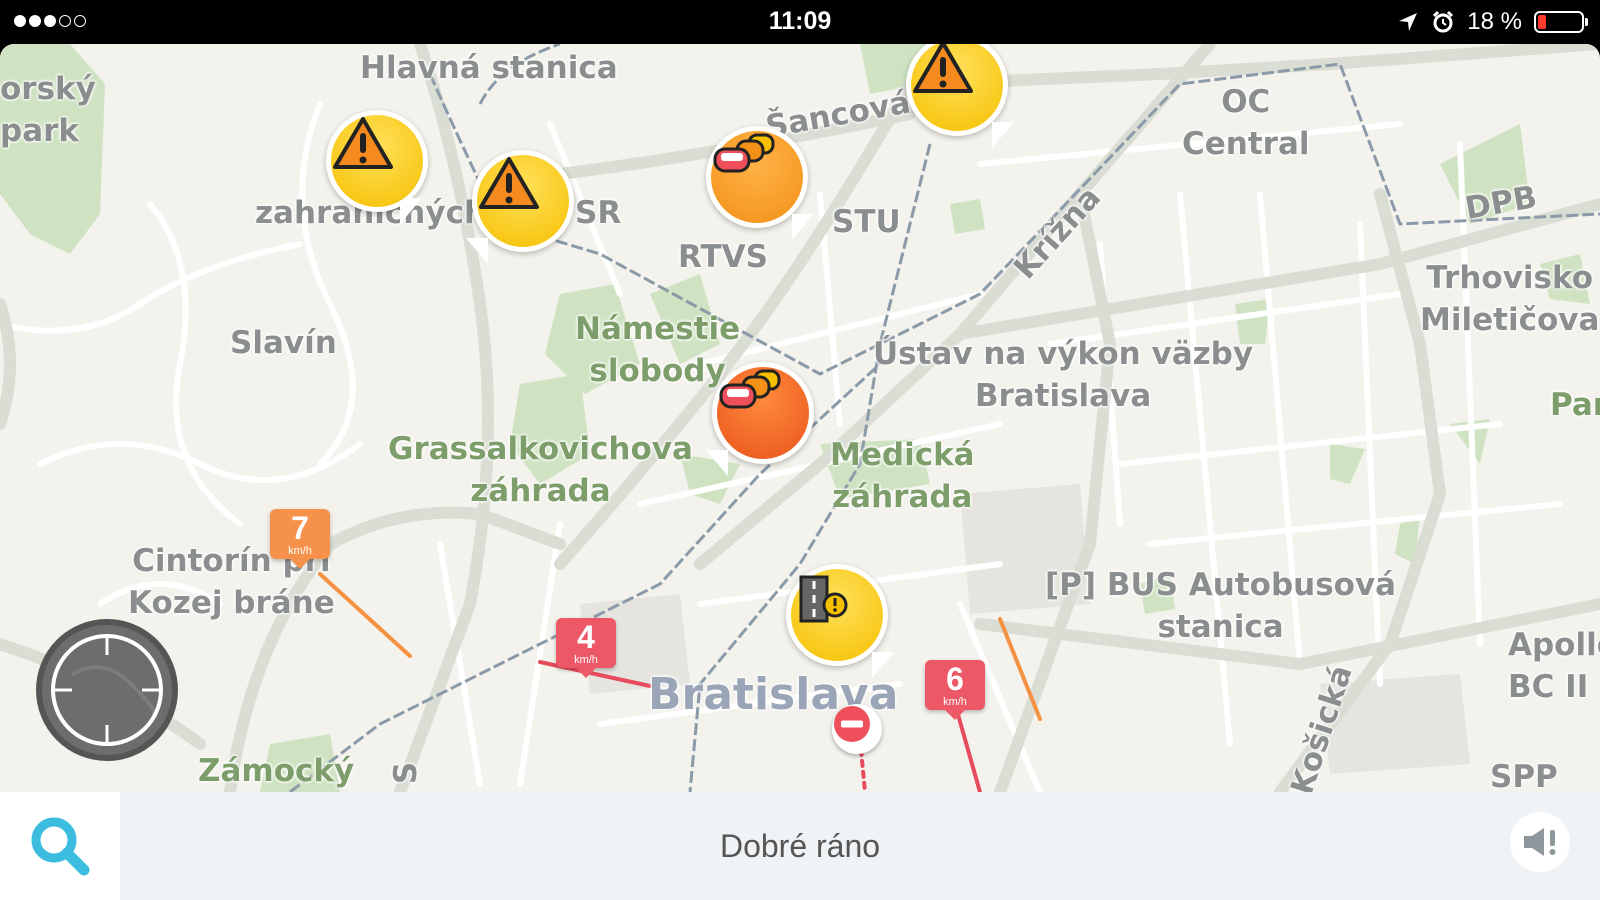 The width and height of the screenshot is (1600, 900). What do you see at coordinates (852, 724) in the screenshot?
I see `no-entry-icon` at bounding box center [852, 724].